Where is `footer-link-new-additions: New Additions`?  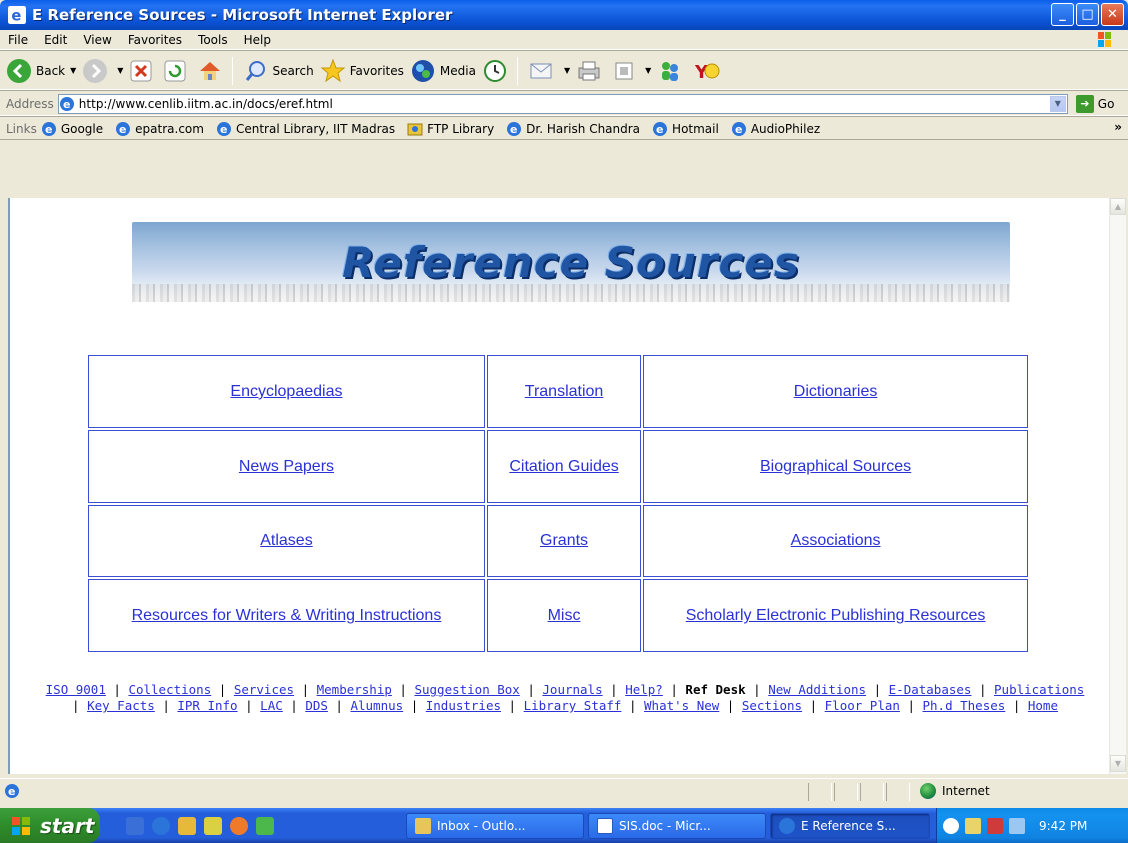
footer-link-new-additions: New Additions is located at coordinates (817, 689).